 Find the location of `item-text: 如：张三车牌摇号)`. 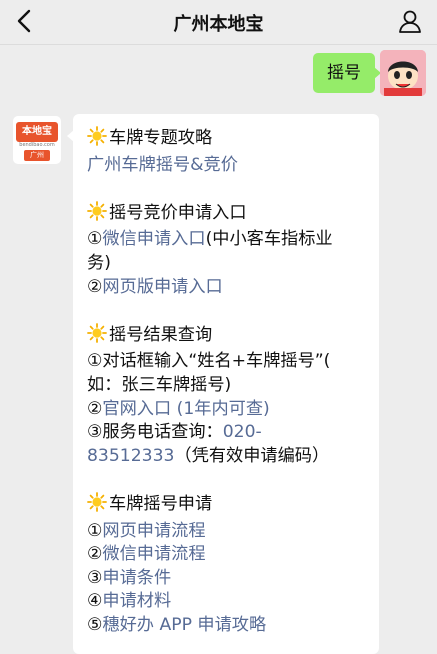

item-text: 如：张三车牌摇号) is located at coordinates (159, 384).